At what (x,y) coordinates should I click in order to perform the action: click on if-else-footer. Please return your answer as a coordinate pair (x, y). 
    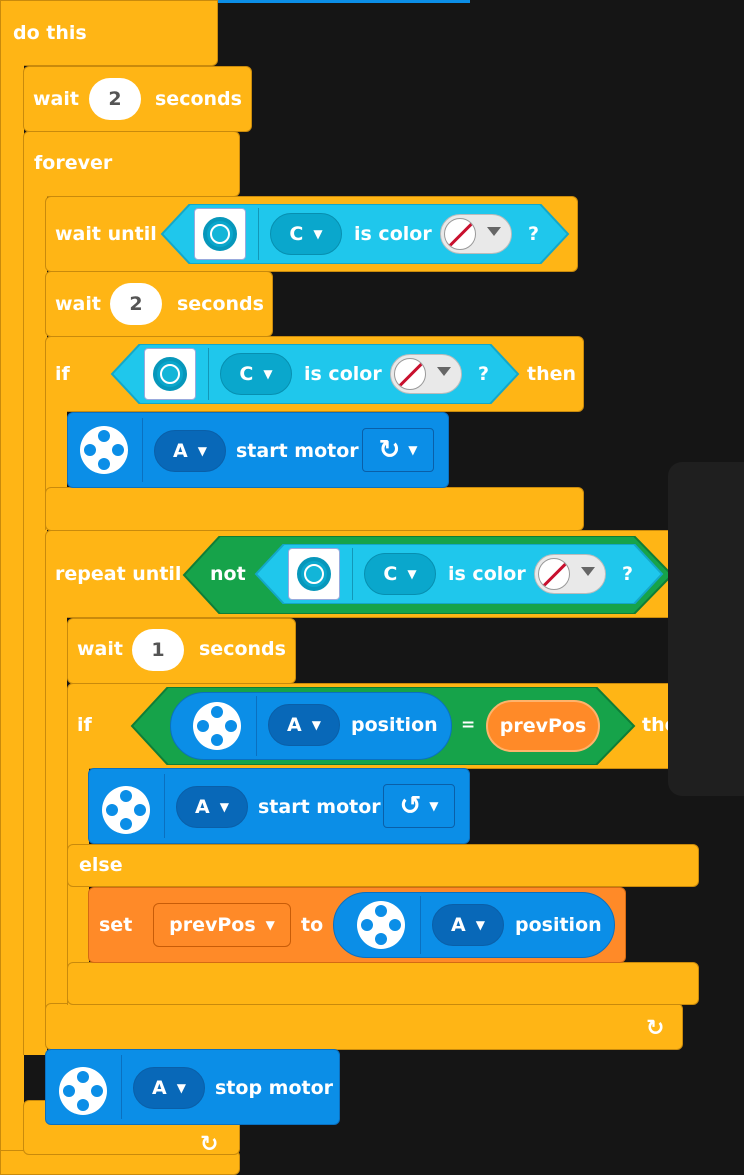
    Looking at the image, I should click on (383, 983).